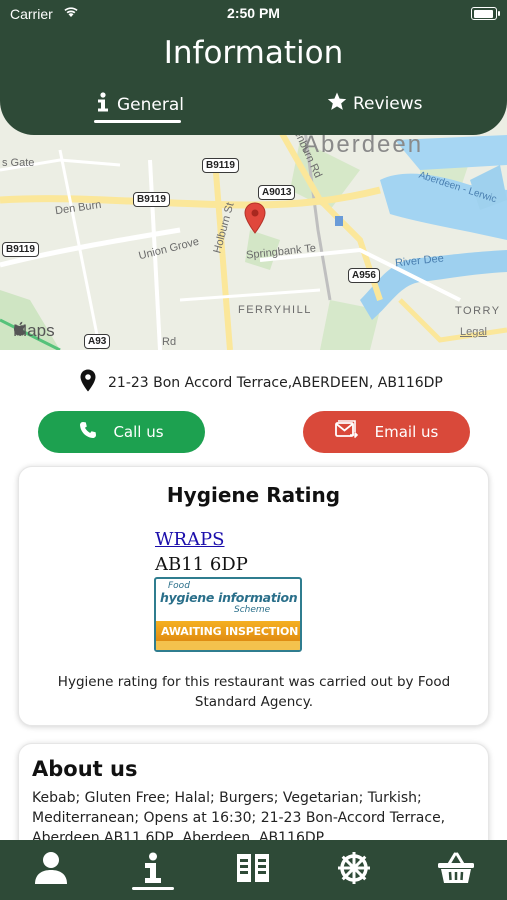 The width and height of the screenshot is (507, 900). What do you see at coordinates (190, 539) in the screenshot?
I see `business-name-link: WRAPS` at bounding box center [190, 539].